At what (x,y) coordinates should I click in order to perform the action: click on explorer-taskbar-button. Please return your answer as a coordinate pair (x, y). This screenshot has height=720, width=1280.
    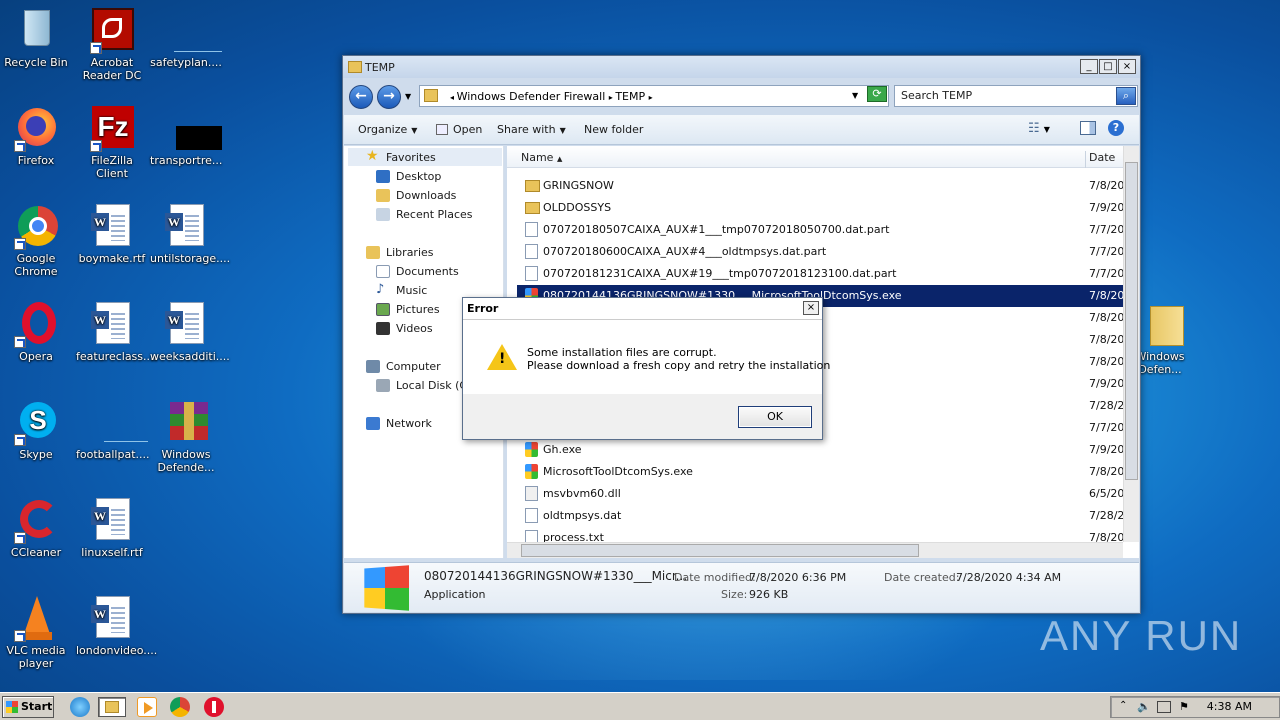
    Looking at the image, I should click on (112, 707).